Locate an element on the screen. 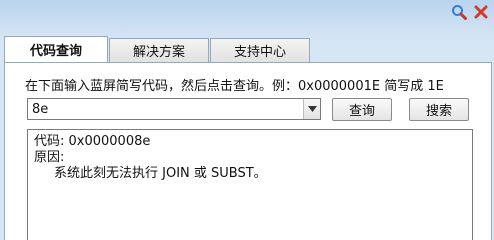 The height and width of the screenshot is (240, 494). title-icons is located at coordinates (470, 12).